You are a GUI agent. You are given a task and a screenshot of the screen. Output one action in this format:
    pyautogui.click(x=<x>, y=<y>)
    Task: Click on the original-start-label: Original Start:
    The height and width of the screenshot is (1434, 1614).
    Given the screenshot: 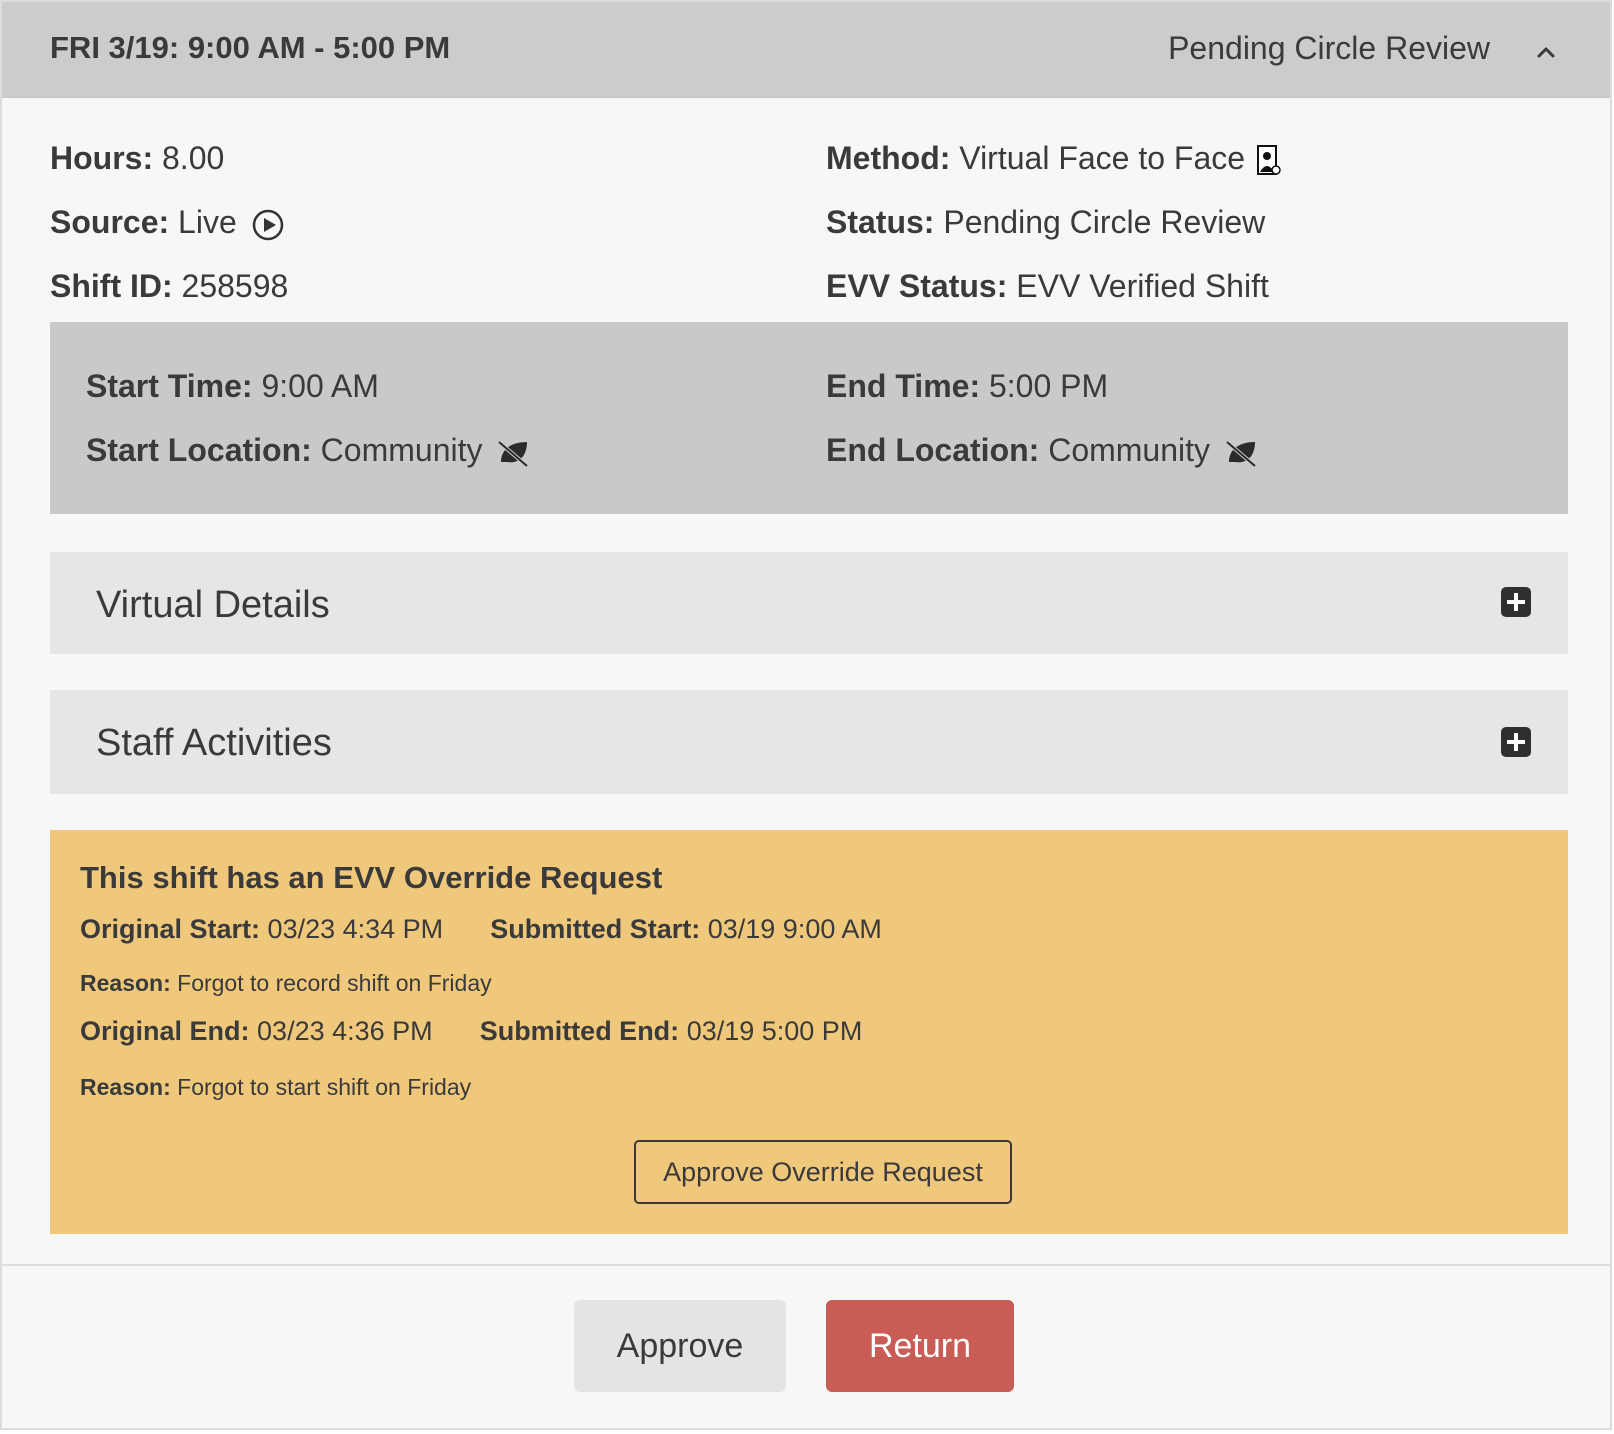 What is the action you would take?
    pyautogui.click(x=170, y=929)
    